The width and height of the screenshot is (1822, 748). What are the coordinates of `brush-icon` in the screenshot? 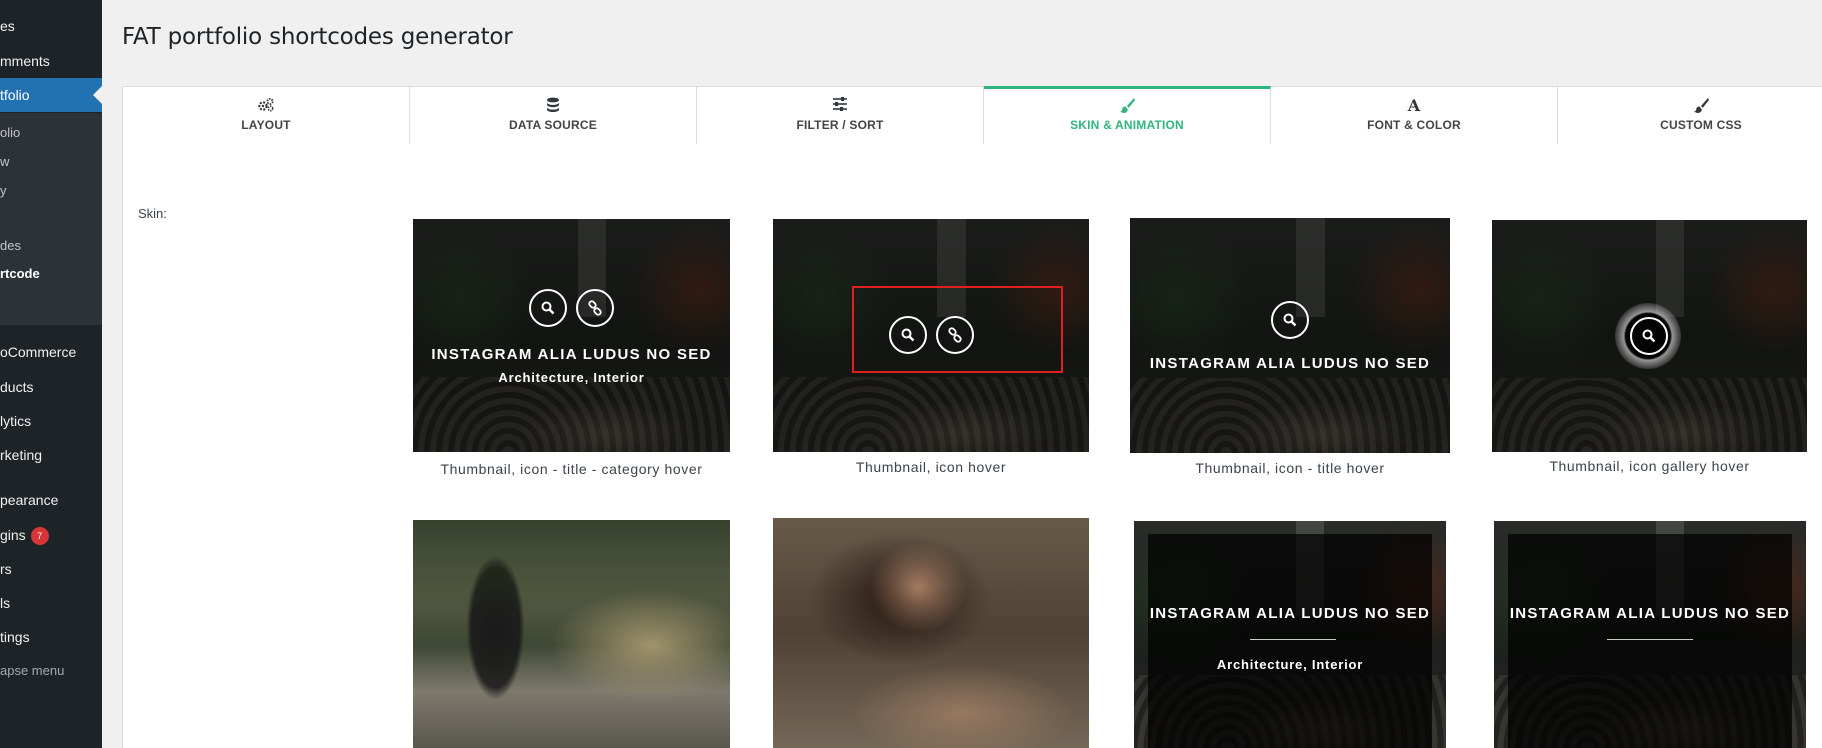 It's located at (1127, 106).